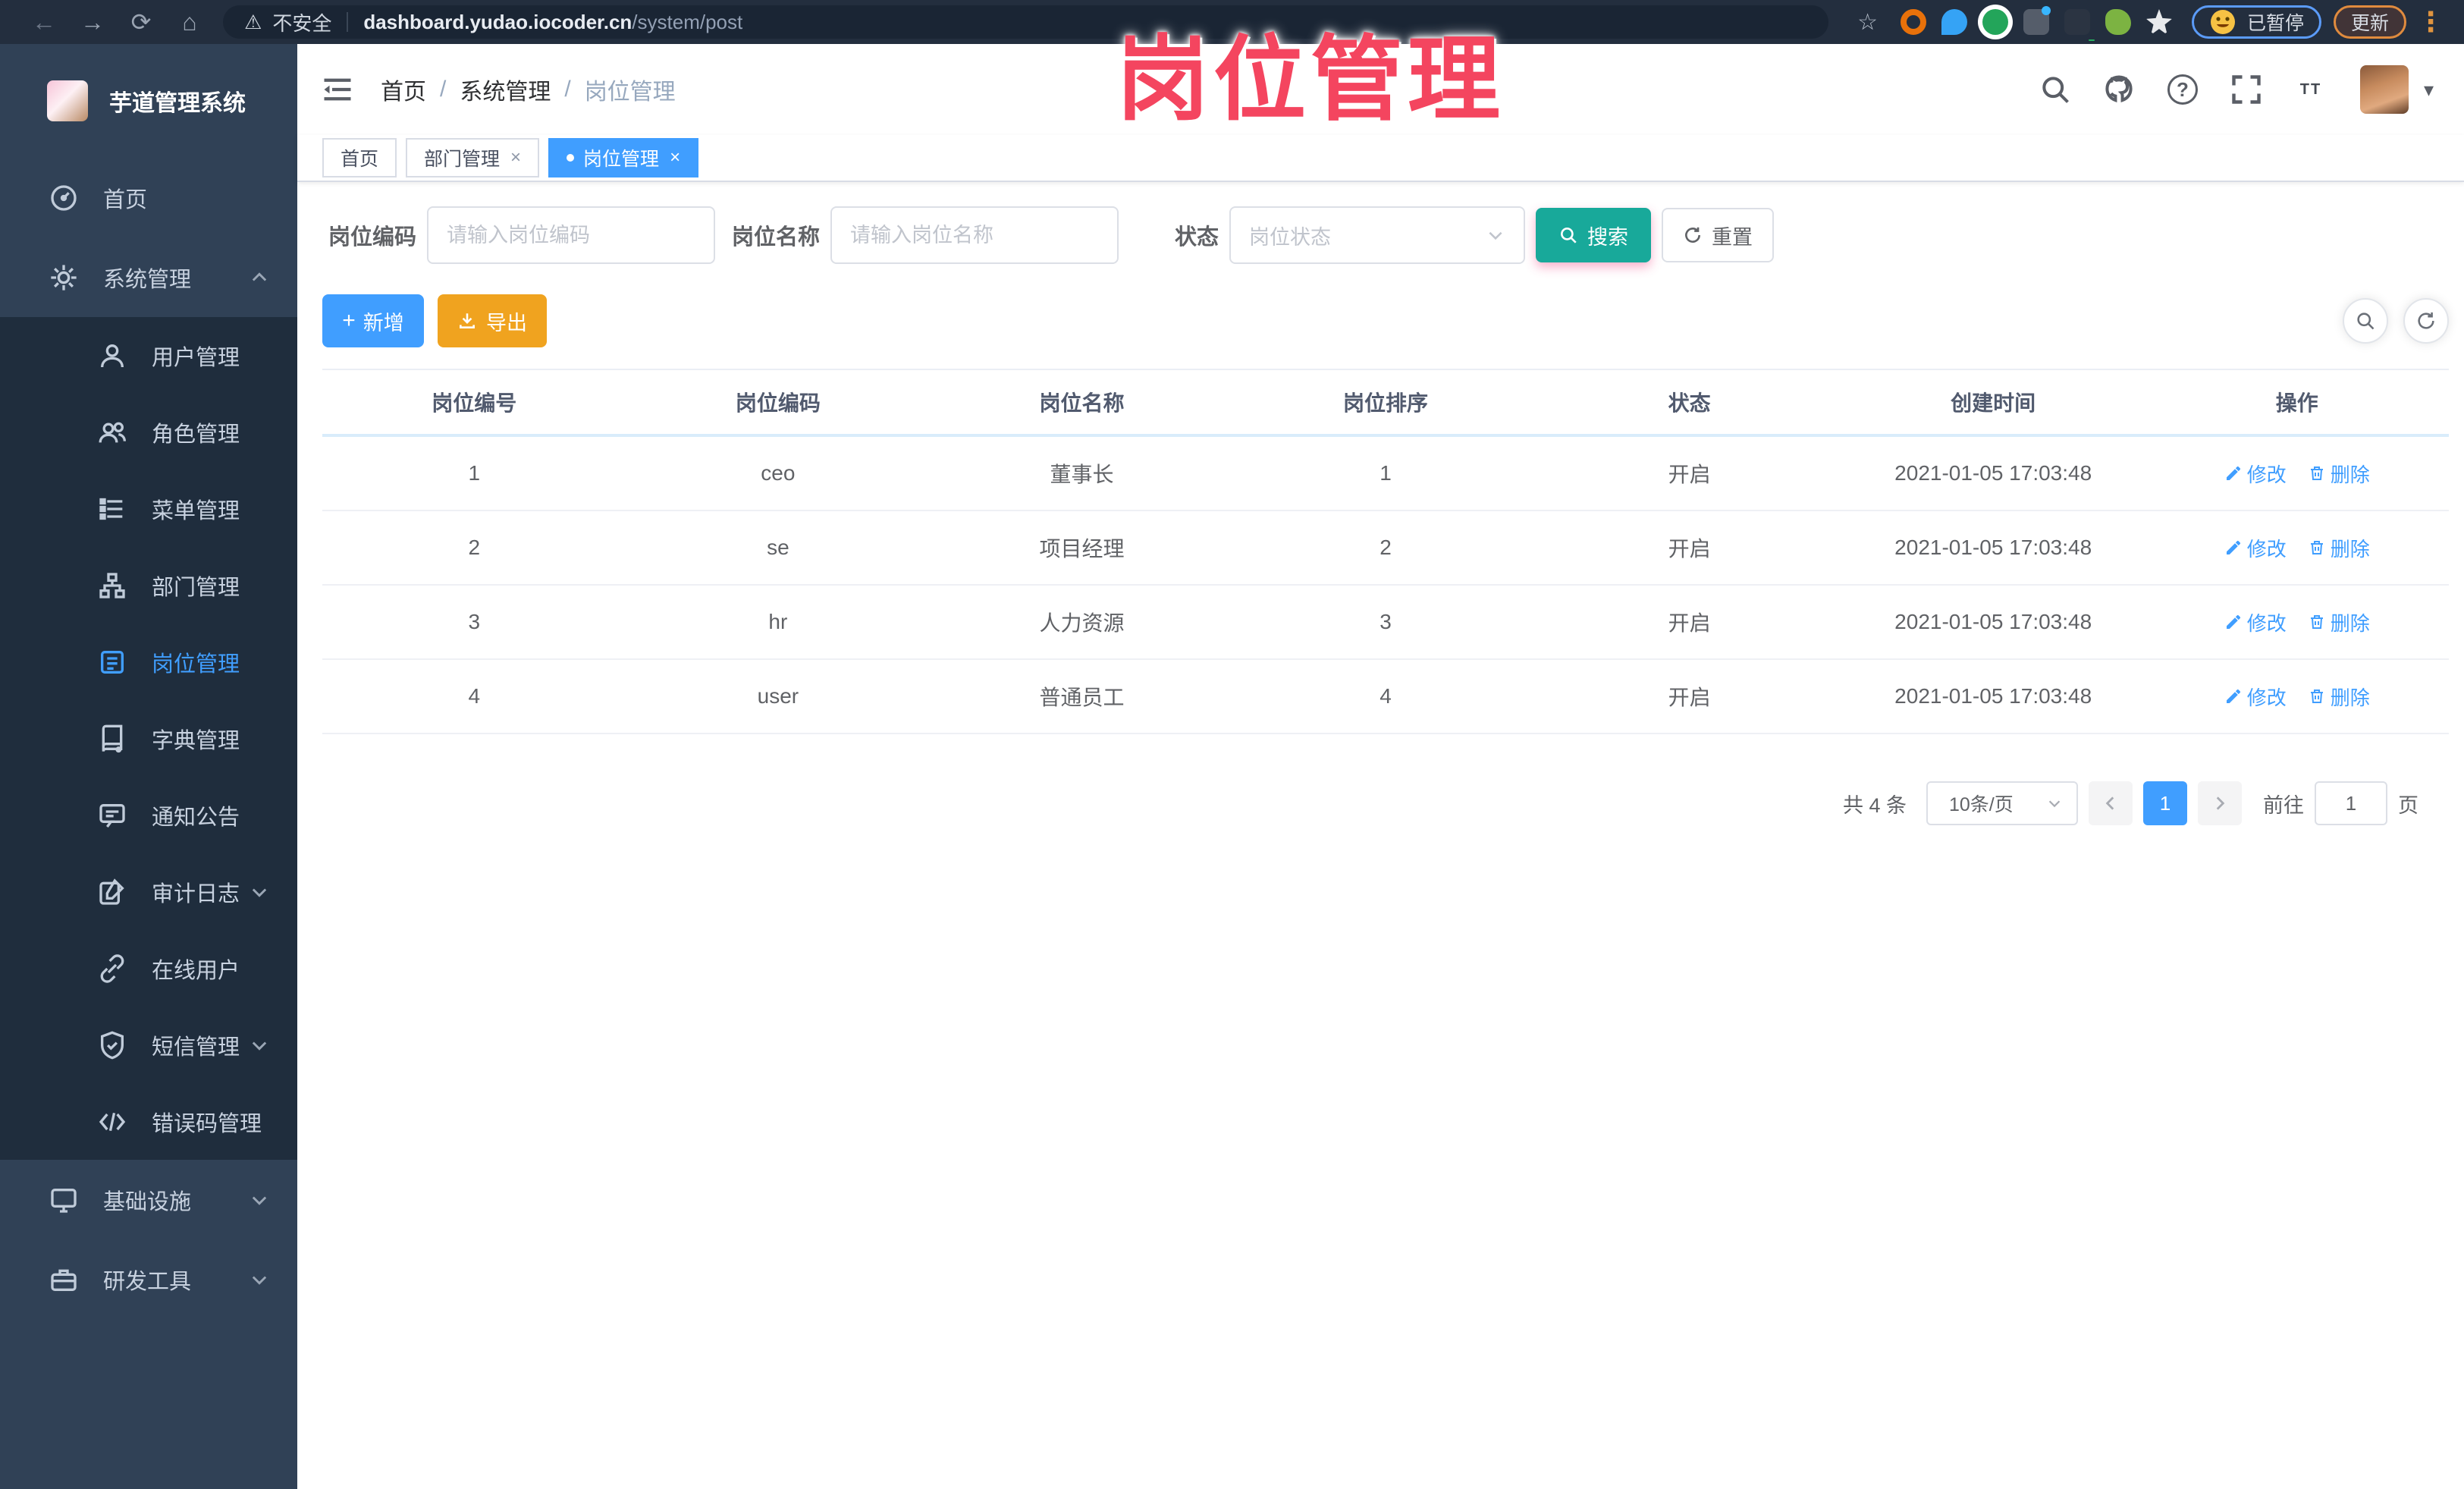 The width and height of the screenshot is (2464, 1489). What do you see at coordinates (148, 585) in the screenshot?
I see `sidebar-item-dept-mgmt: 部门管理` at bounding box center [148, 585].